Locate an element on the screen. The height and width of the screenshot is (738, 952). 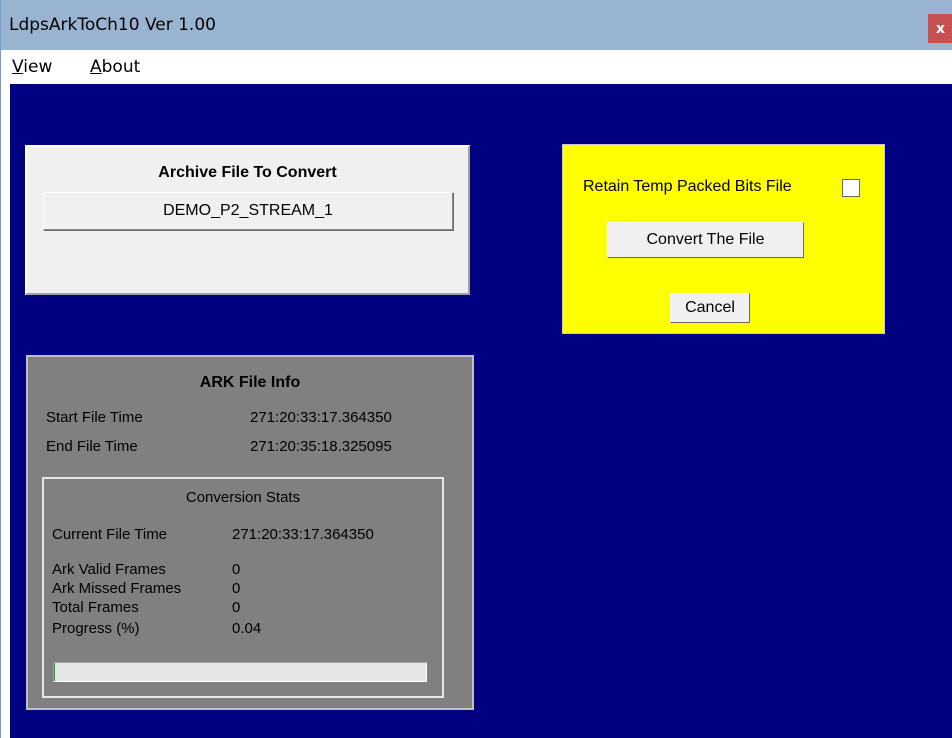
ark-info-heading: ARK File Info is located at coordinates (250, 382).